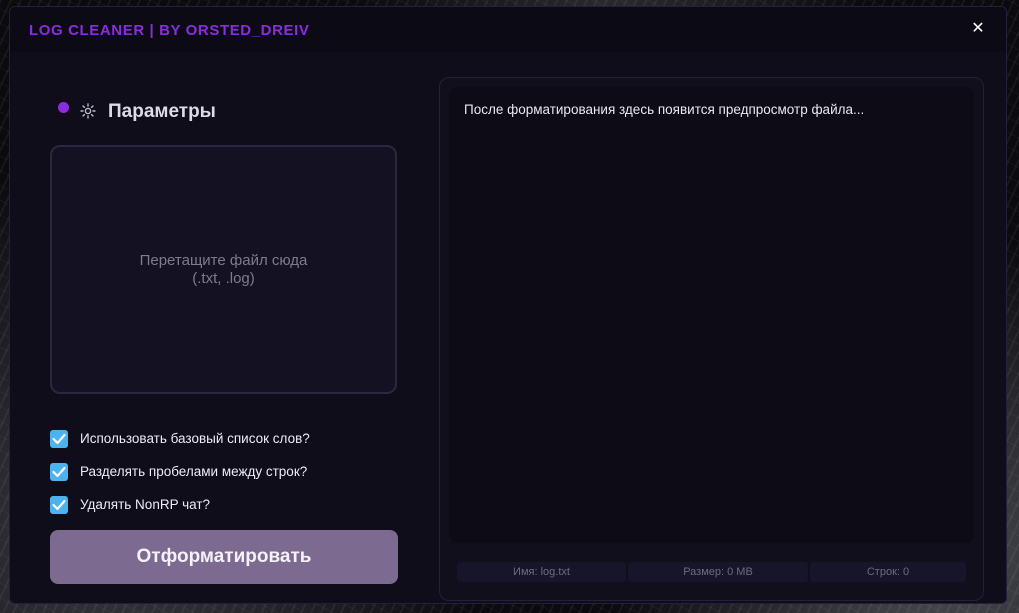 The height and width of the screenshot is (613, 1019). I want to click on status-filename: Имя: log.txt, so click(541, 572).